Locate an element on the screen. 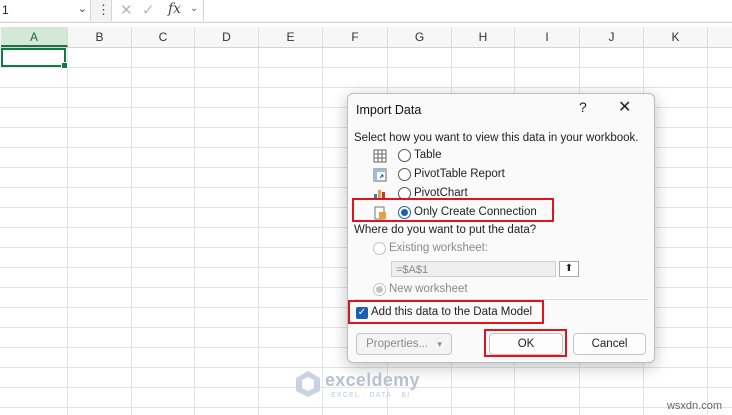  pivottable-icon is located at coordinates (380, 175).